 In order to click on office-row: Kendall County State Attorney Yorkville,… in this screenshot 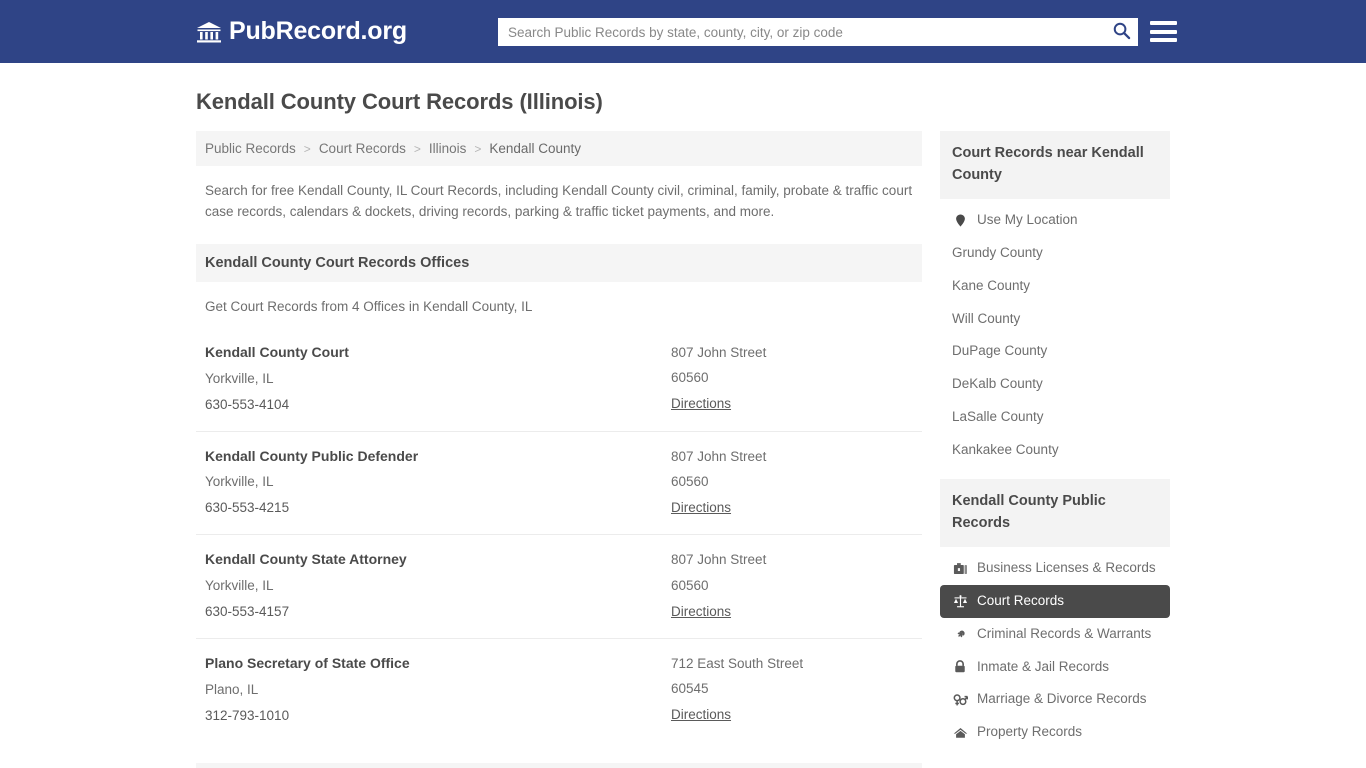, I will do `click(559, 587)`.